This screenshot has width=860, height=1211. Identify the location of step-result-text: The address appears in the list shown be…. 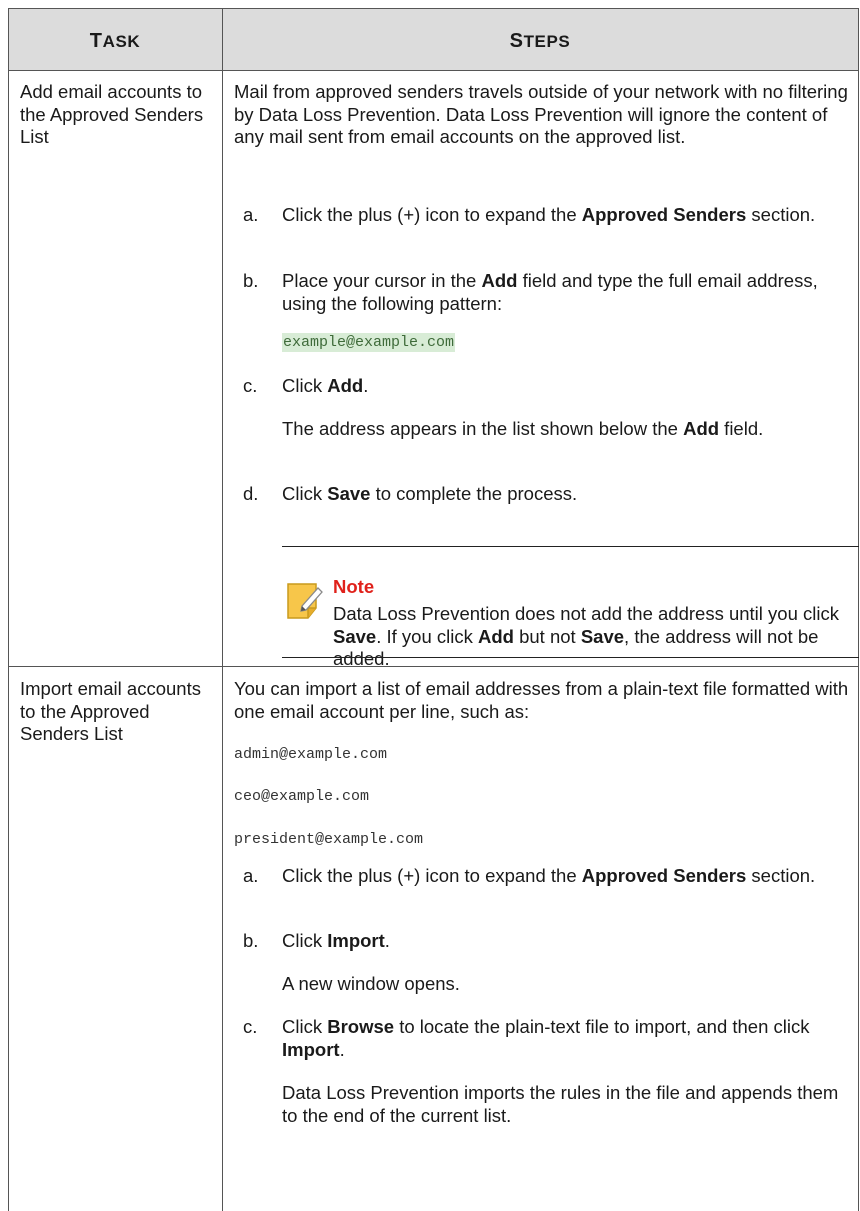
(523, 428).